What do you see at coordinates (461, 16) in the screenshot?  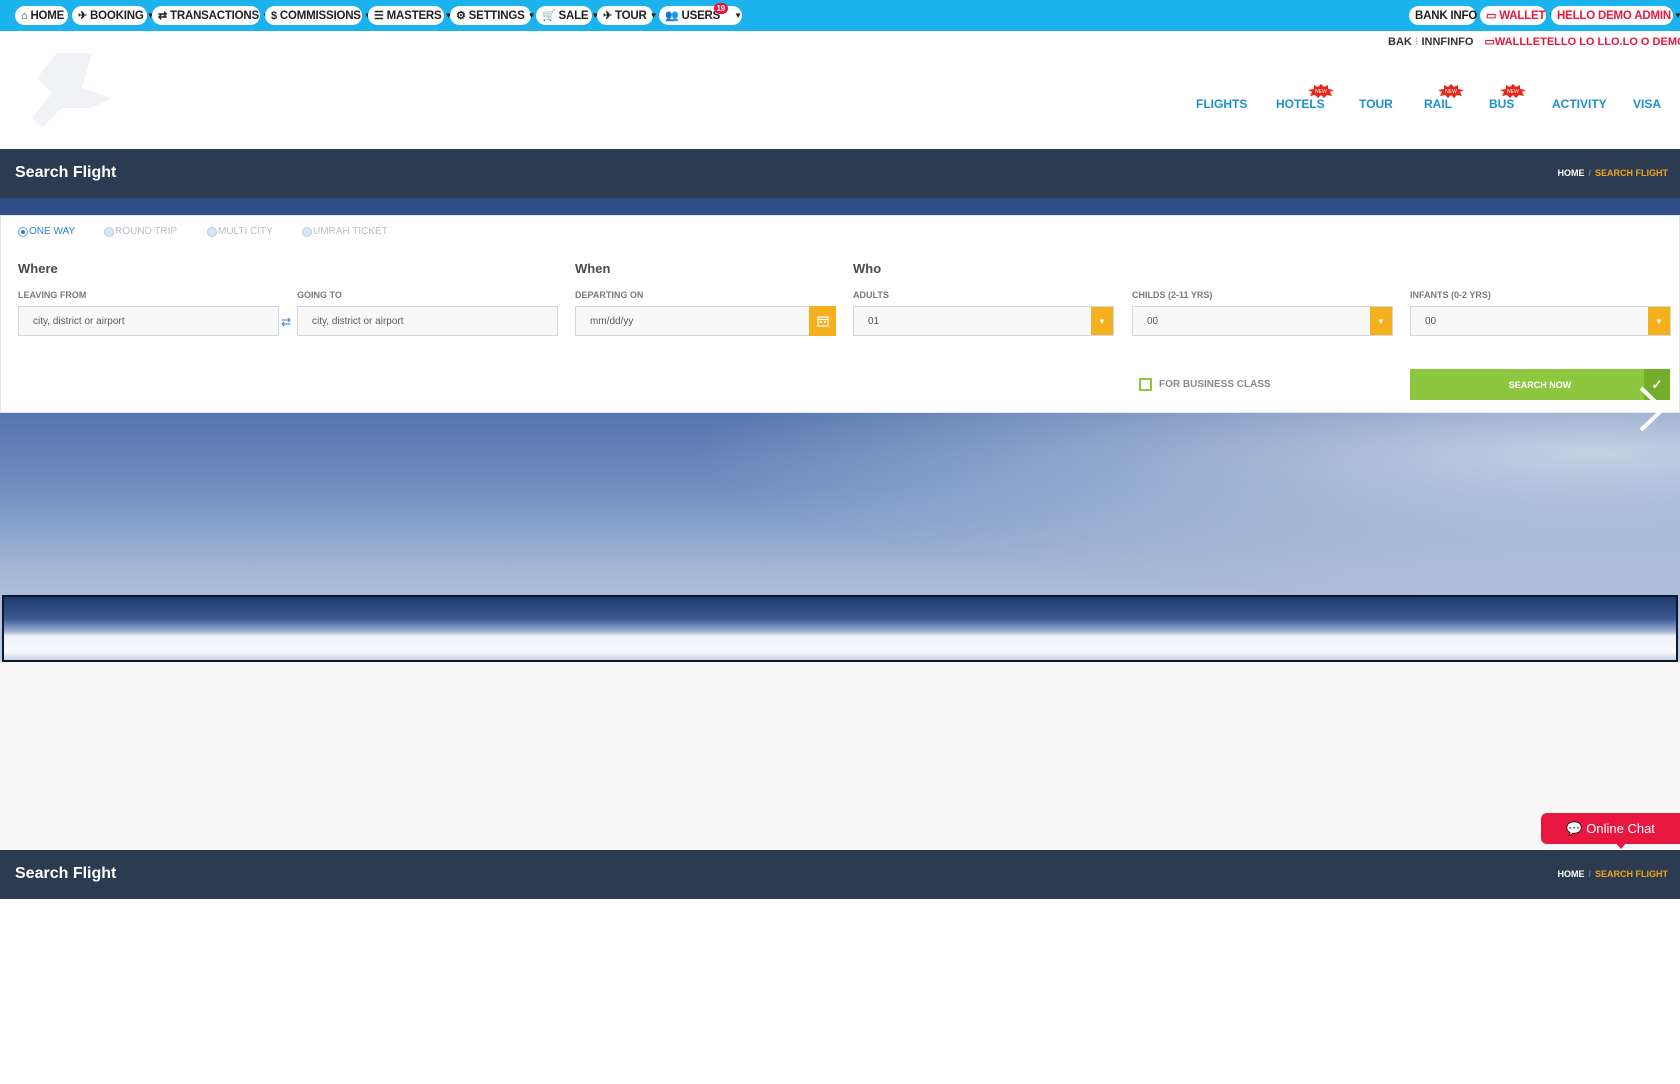 I see `gears-icon: ⚙` at bounding box center [461, 16].